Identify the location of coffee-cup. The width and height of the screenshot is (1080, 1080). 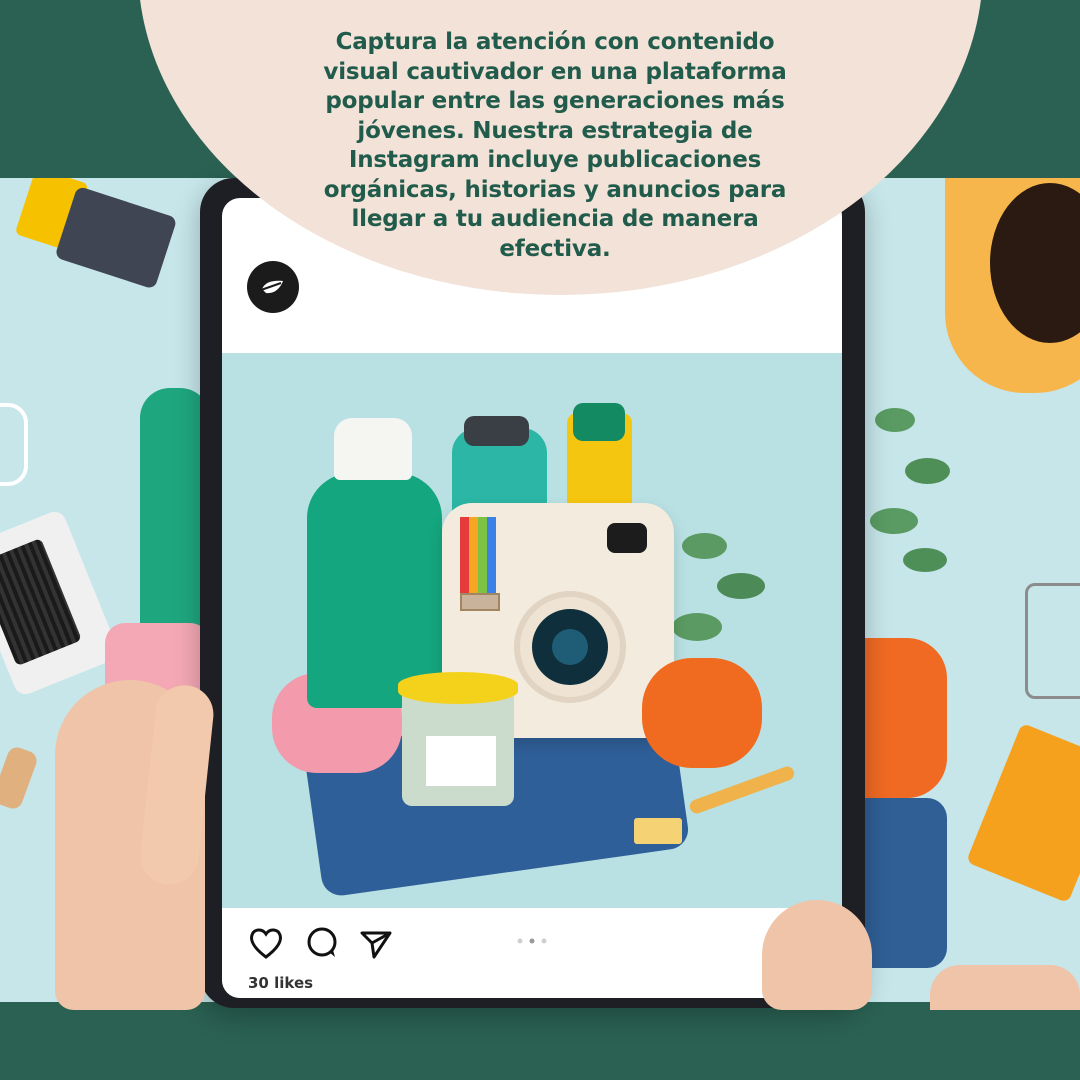
(1012, 285).